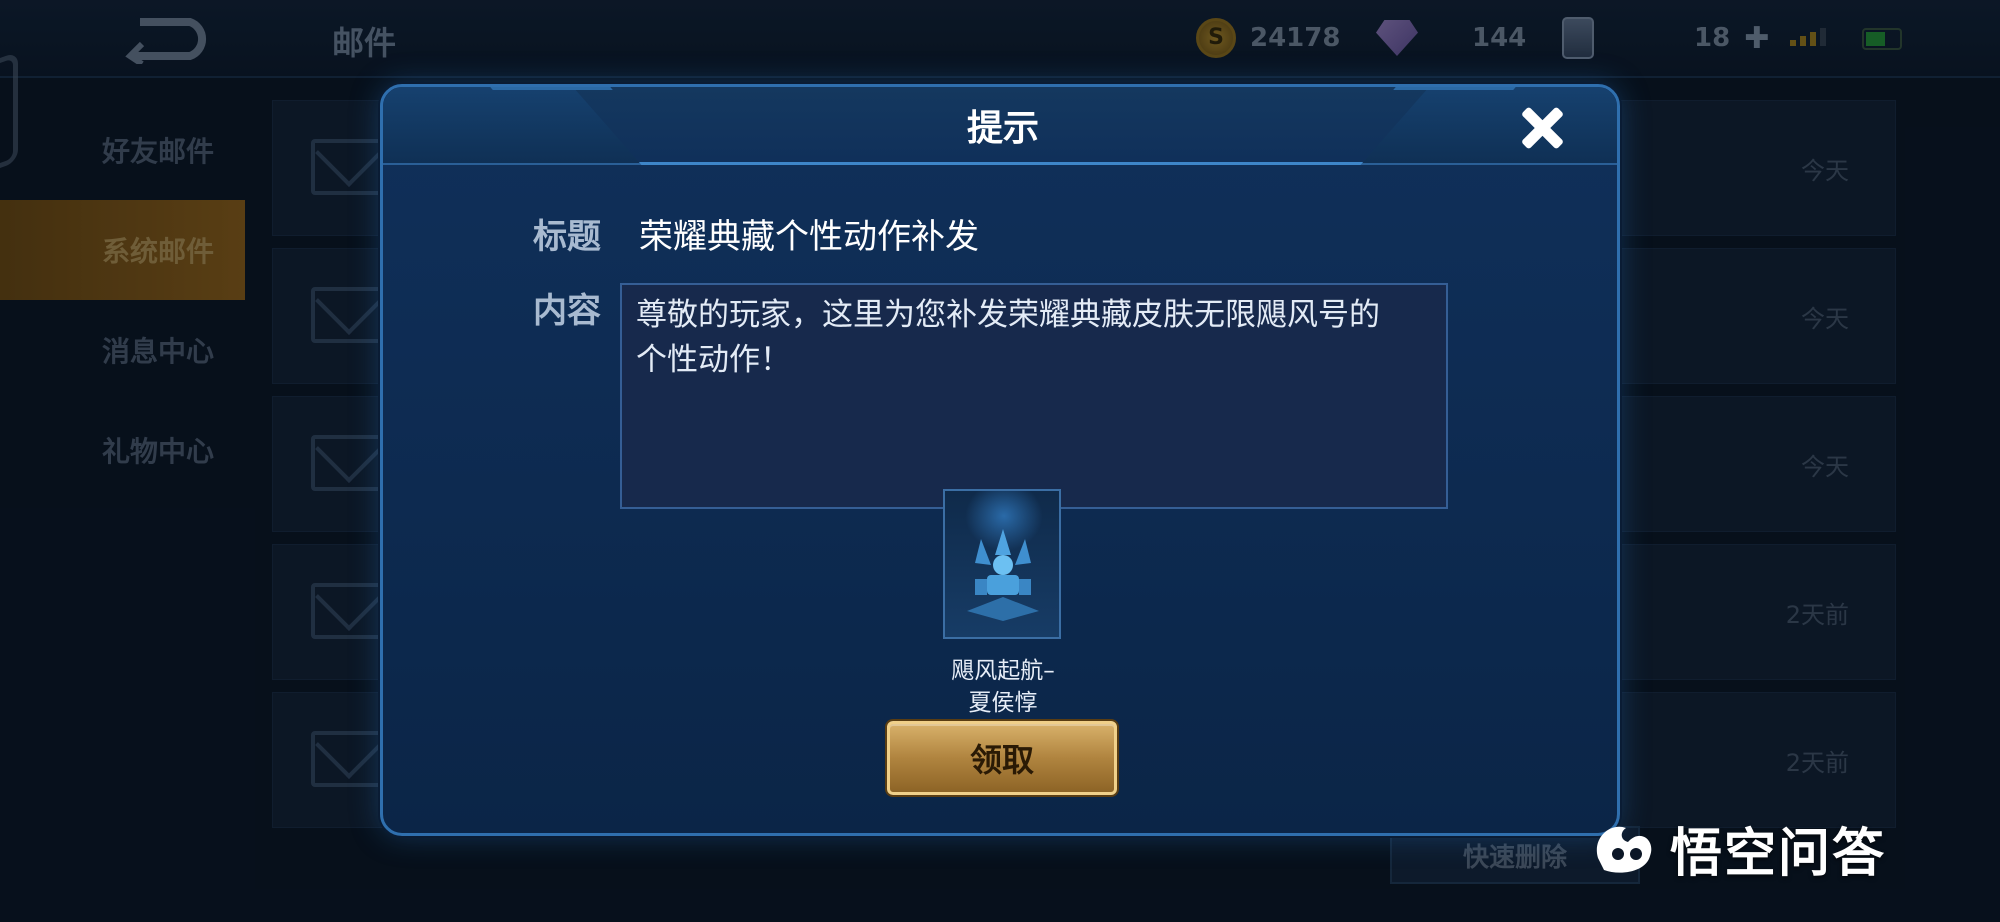  What do you see at coordinates (567, 237) in the screenshot?
I see `title-label: 标题` at bounding box center [567, 237].